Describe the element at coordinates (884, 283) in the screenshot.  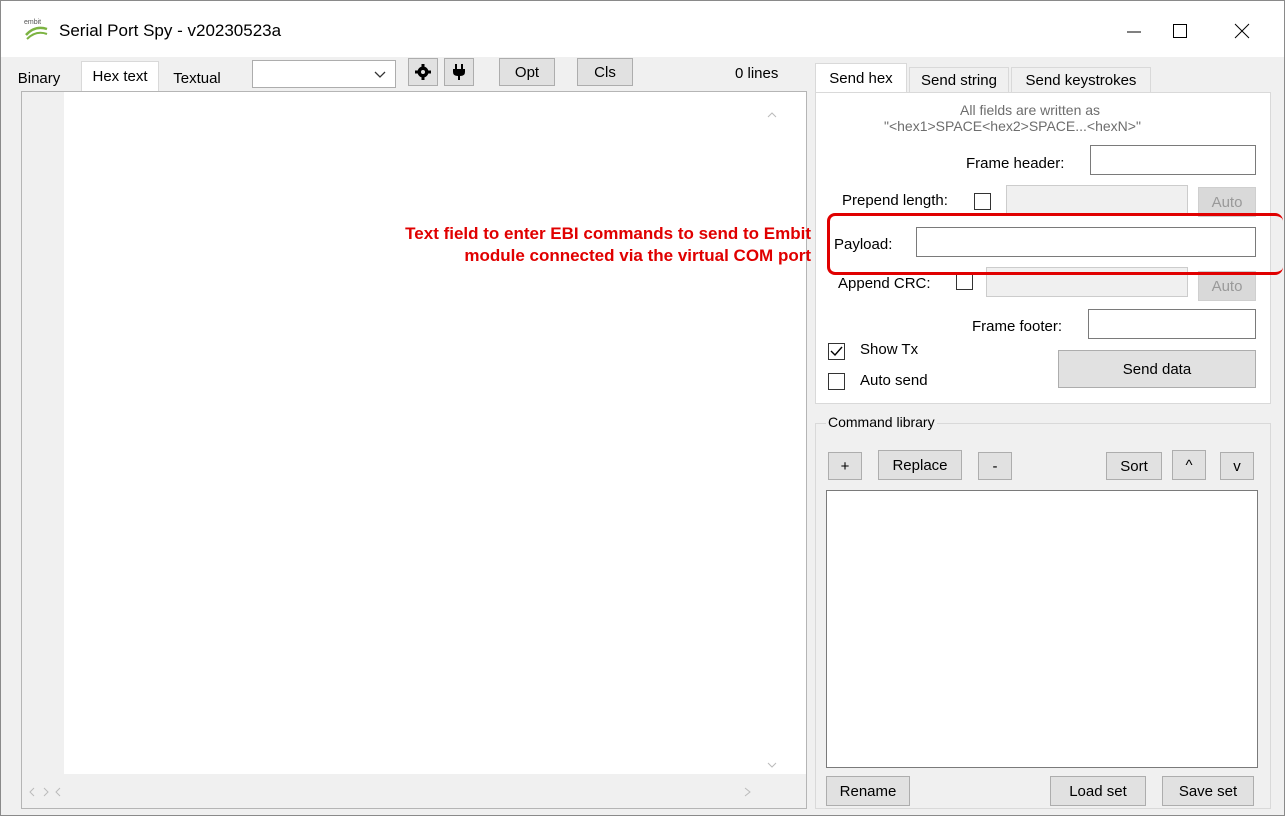
I see `append-crc-label: Append CRC:` at that location.